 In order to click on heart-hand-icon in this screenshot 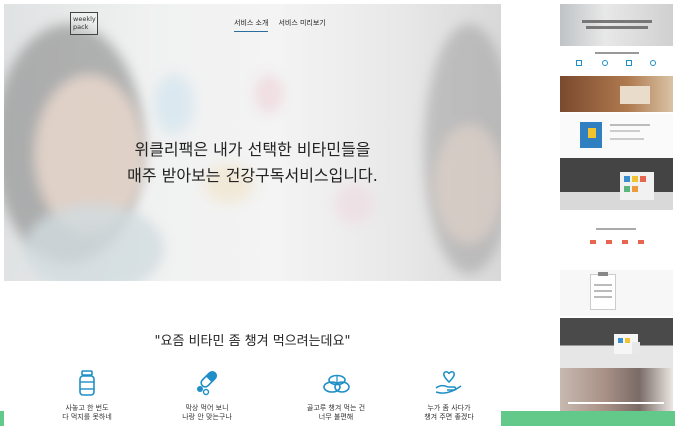, I will do `click(448, 382)`.